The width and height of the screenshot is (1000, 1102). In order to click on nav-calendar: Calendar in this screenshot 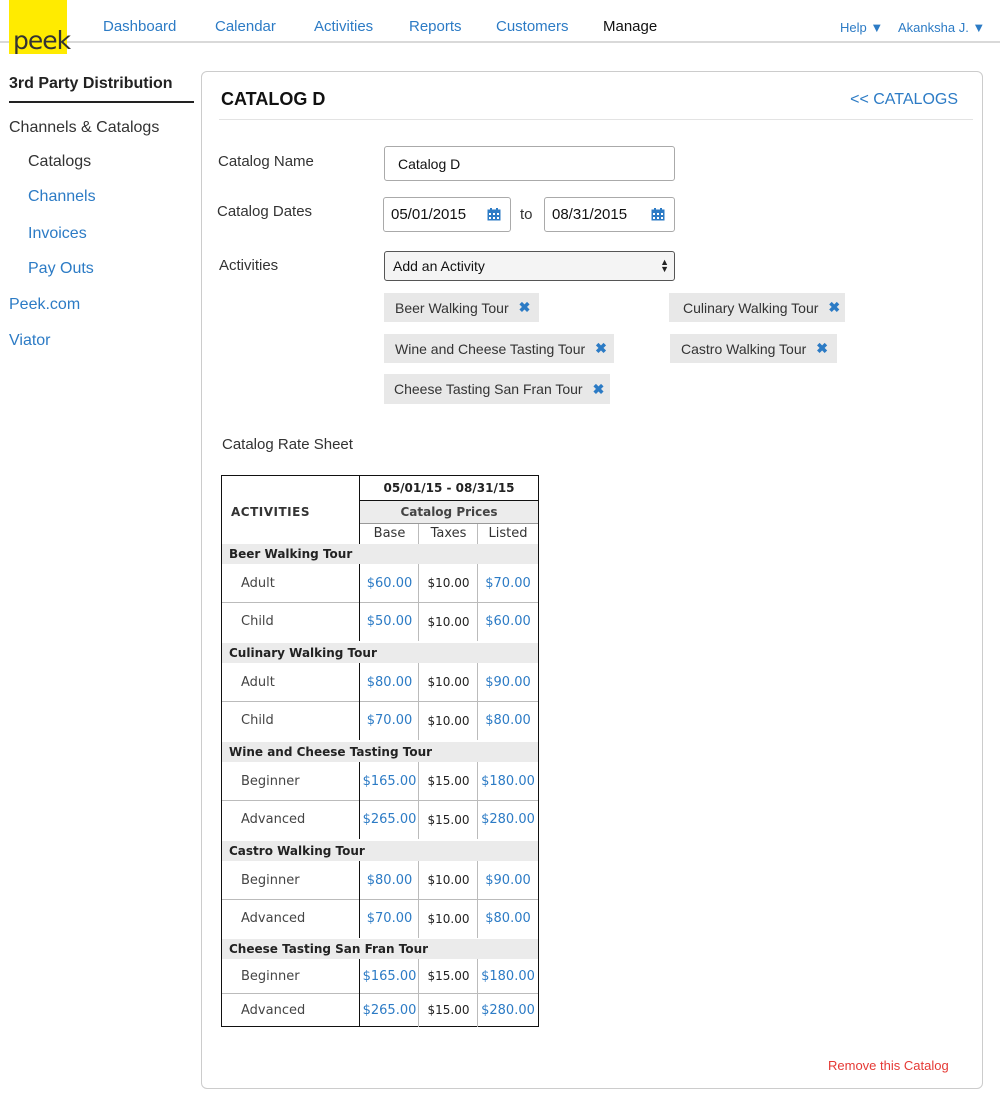, I will do `click(245, 26)`.